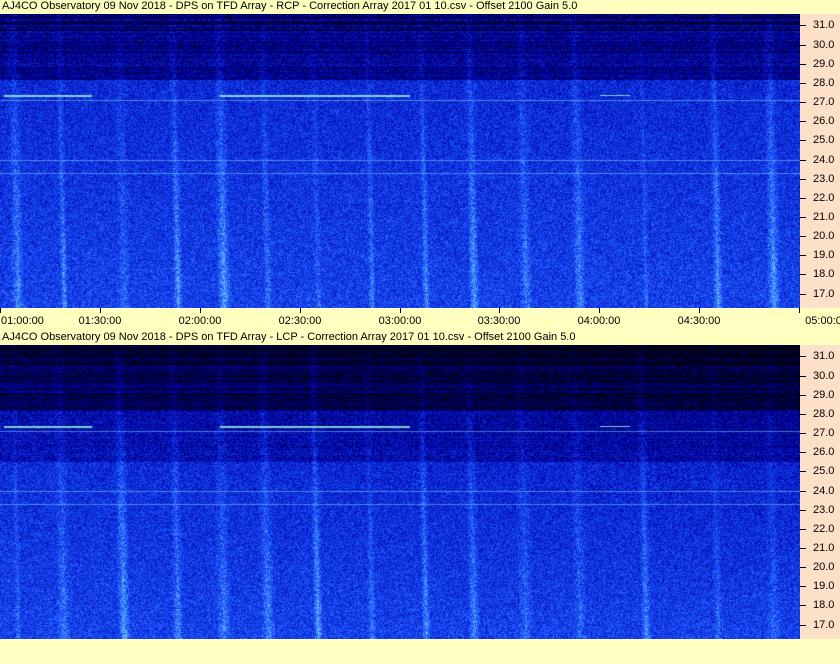 Image resolution: width=840 pixels, height=664 pixels. I want to click on x-tick-label: 03:30:00, so click(499, 321).